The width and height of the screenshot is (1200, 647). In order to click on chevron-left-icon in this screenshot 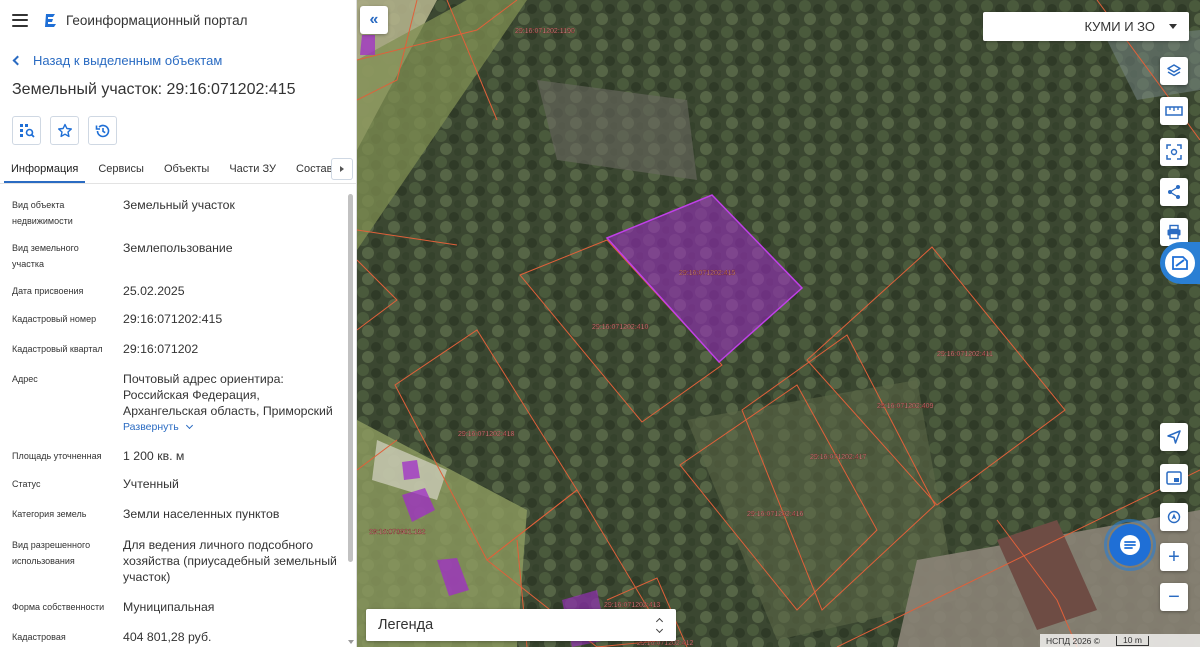, I will do `click(17, 60)`.